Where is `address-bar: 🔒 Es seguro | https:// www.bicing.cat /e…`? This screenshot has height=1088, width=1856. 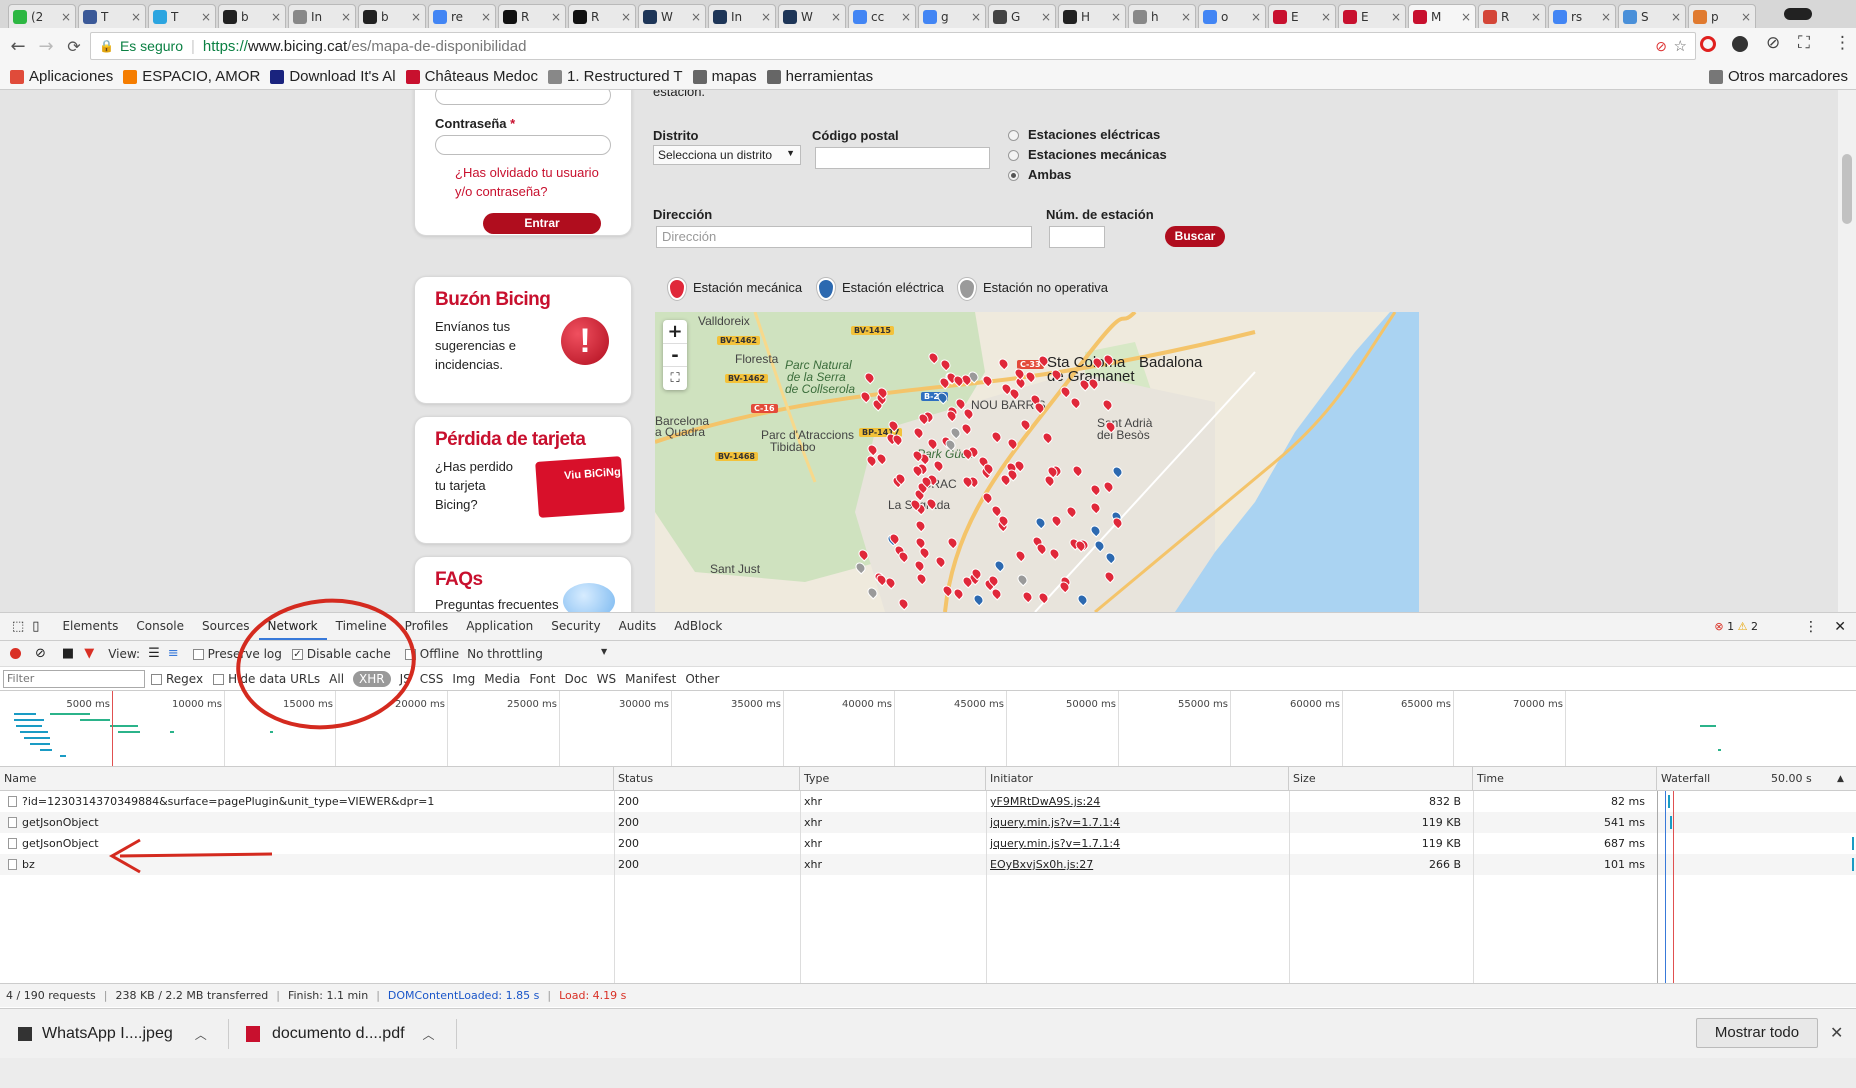
address-bar: 🔒 Es seguro | https:// www.bicing.cat /e… is located at coordinates (893, 46).